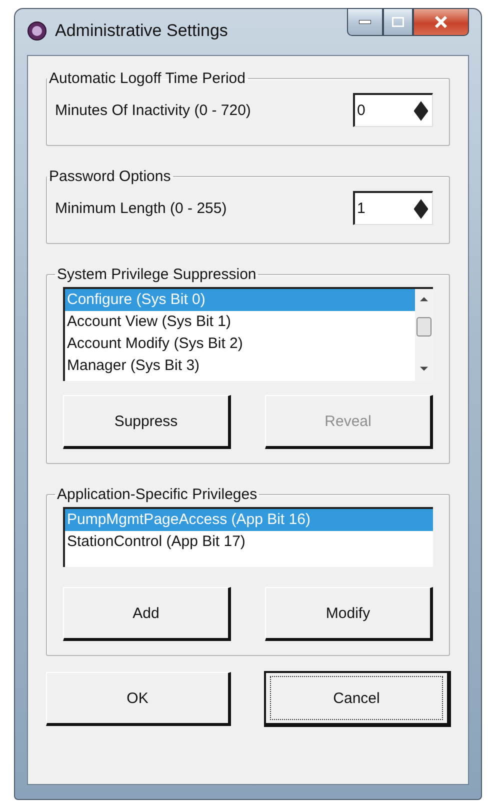  I want to click on action-button: Modify, so click(349, 614).